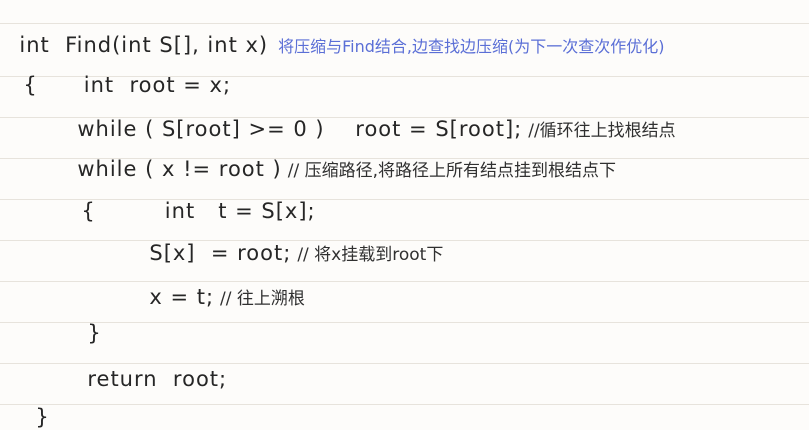 The width and height of the screenshot is (809, 430). Describe the element at coordinates (370, 255) in the screenshot. I see `attach-comment: // 将x挂载到root下` at that location.